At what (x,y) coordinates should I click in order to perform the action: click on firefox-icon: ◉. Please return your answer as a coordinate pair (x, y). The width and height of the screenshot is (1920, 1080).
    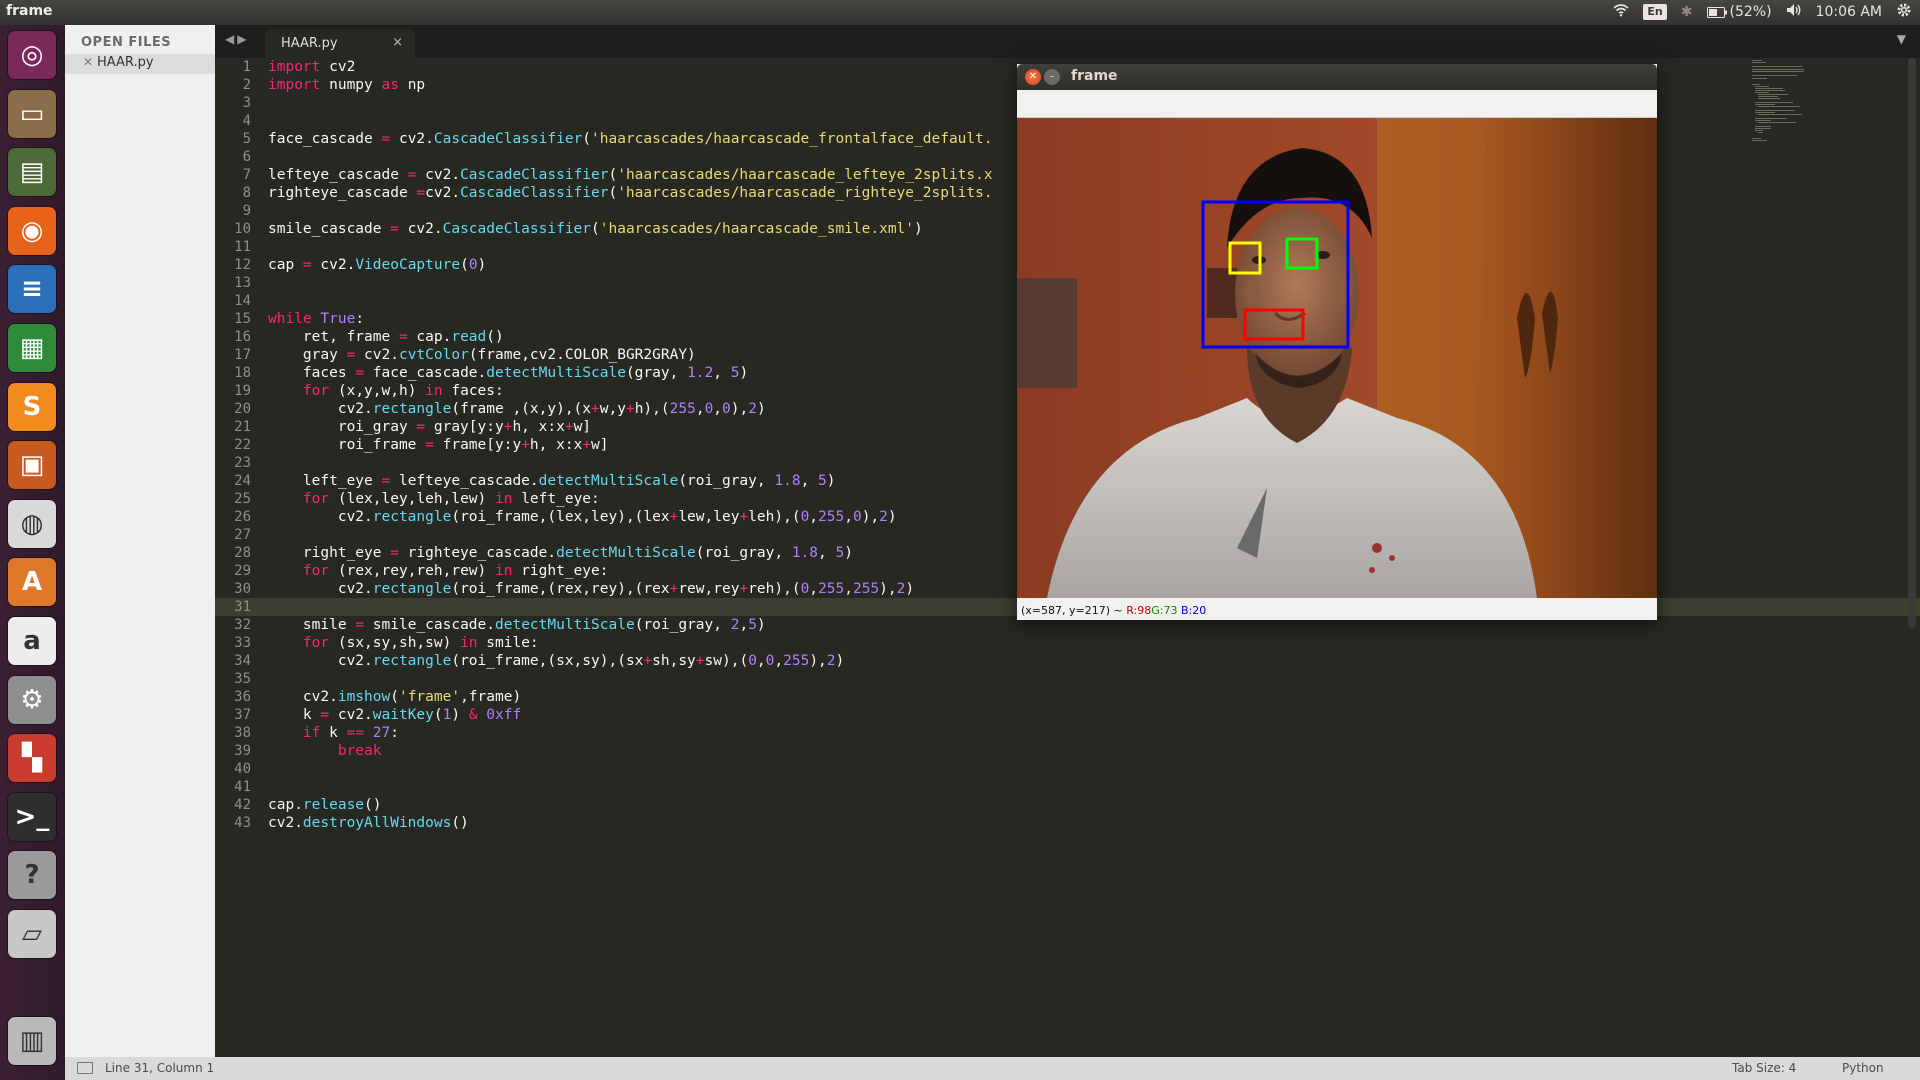
    Looking at the image, I should click on (32, 230).